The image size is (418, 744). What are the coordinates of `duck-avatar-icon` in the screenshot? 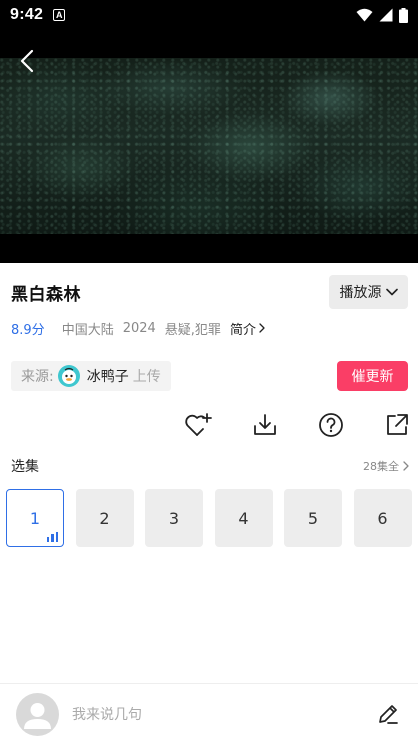 It's located at (68, 375).